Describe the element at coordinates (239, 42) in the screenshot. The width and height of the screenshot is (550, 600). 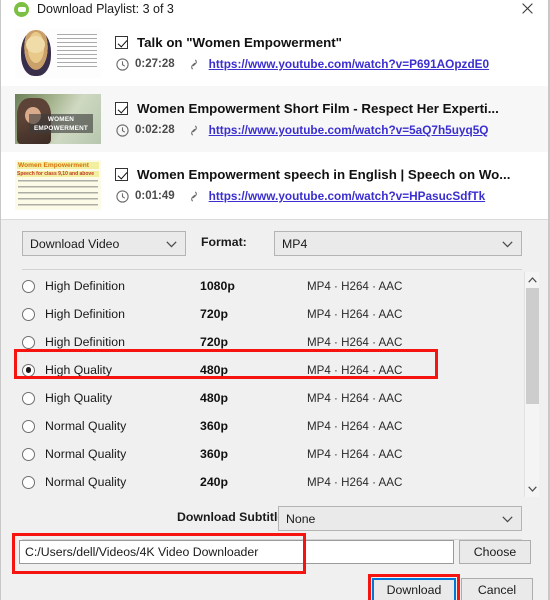
I see `item-title: Talk on "Women Empowerment"` at that location.